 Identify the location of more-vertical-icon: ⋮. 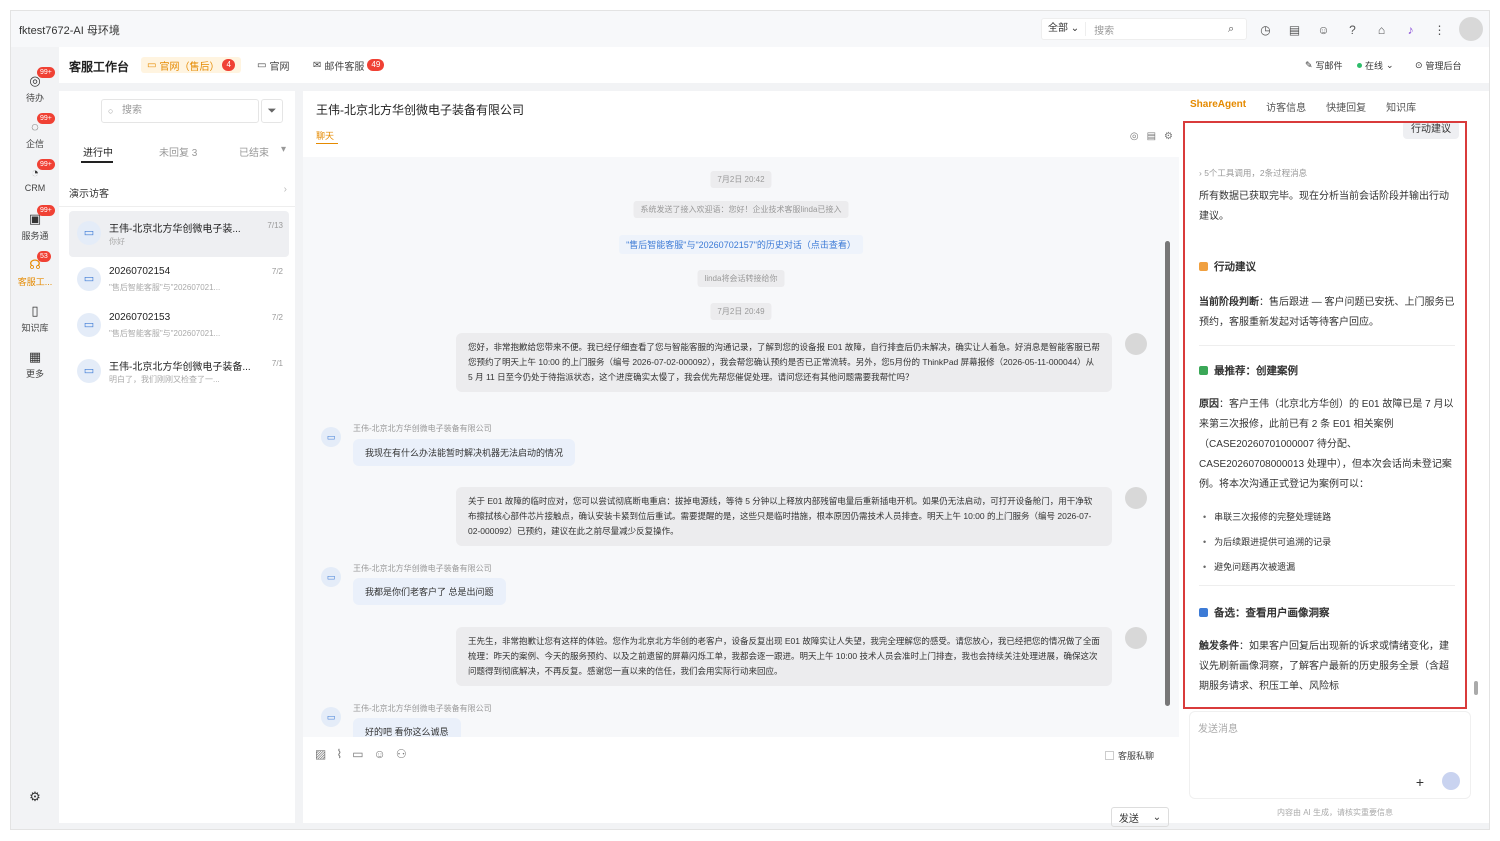
(1439, 29).